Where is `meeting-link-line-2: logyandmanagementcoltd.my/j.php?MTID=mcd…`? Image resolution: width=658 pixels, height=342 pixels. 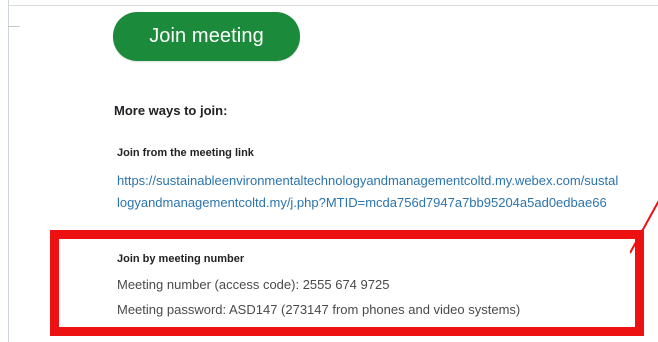
meeting-link-line-2: logyandmanagementcoltd.my/j.php?MTID=mcd… is located at coordinates (387, 203).